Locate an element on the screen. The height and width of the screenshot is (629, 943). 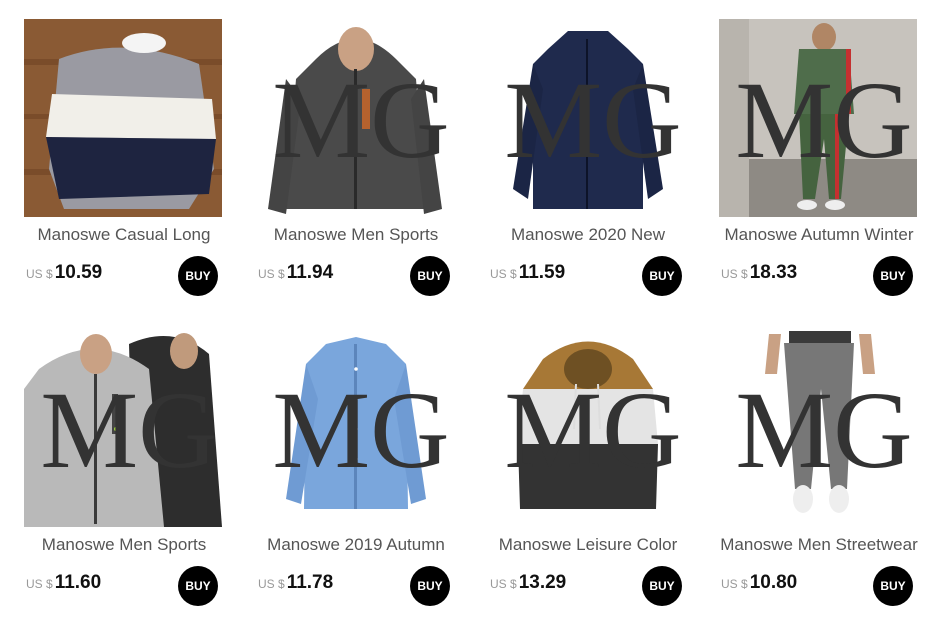
product-title: Manoswe Casual Long is located at coordinates (124, 235).